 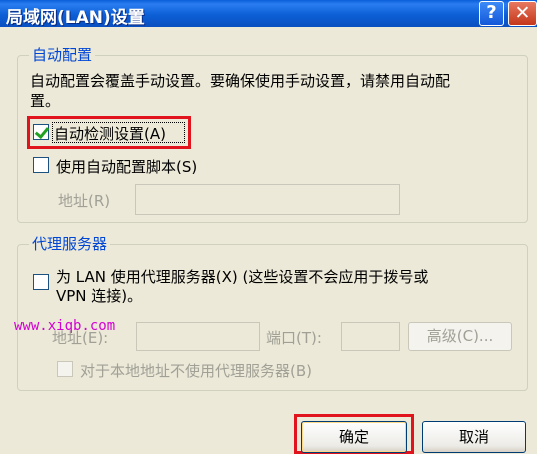 I want to click on help-button: ?, so click(x=491, y=13).